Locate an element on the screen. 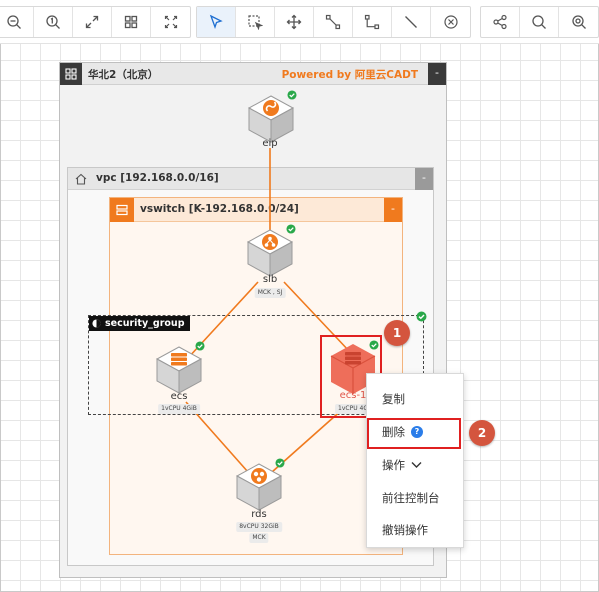 The width and height of the screenshot is (599, 592). menu-item-copy: 复制 is located at coordinates (416, 399).